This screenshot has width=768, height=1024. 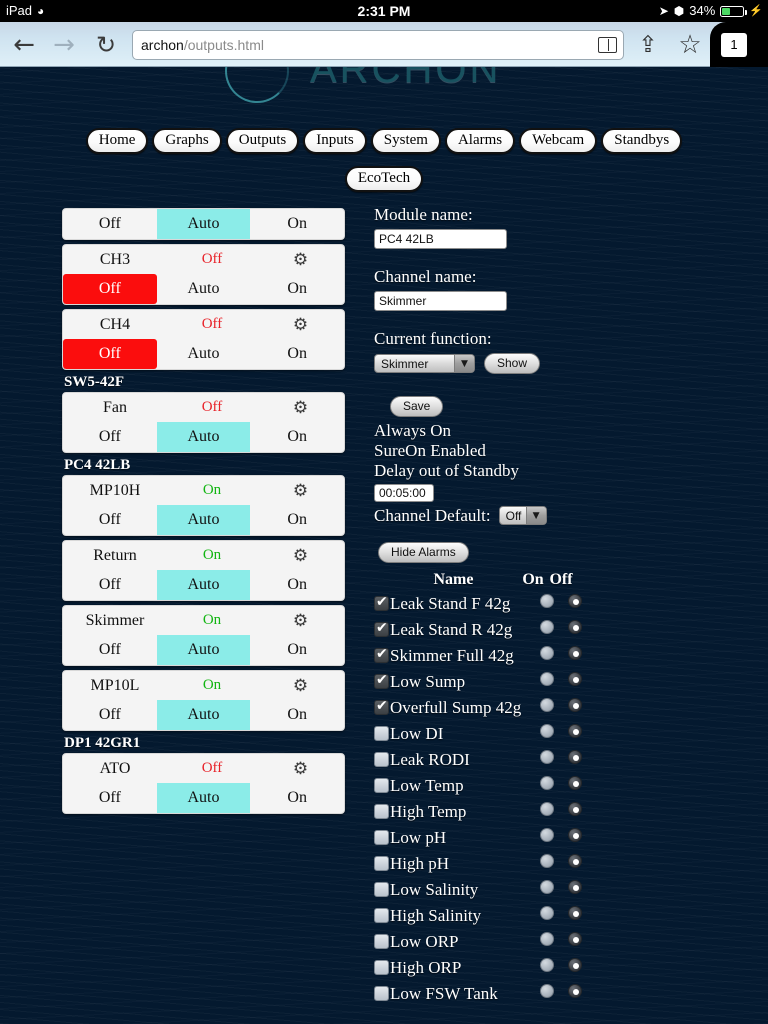 What do you see at coordinates (423, 552) in the screenshot?
I see `hide-alarms-button: Hide Alarms` at bounding box center [423, 552].